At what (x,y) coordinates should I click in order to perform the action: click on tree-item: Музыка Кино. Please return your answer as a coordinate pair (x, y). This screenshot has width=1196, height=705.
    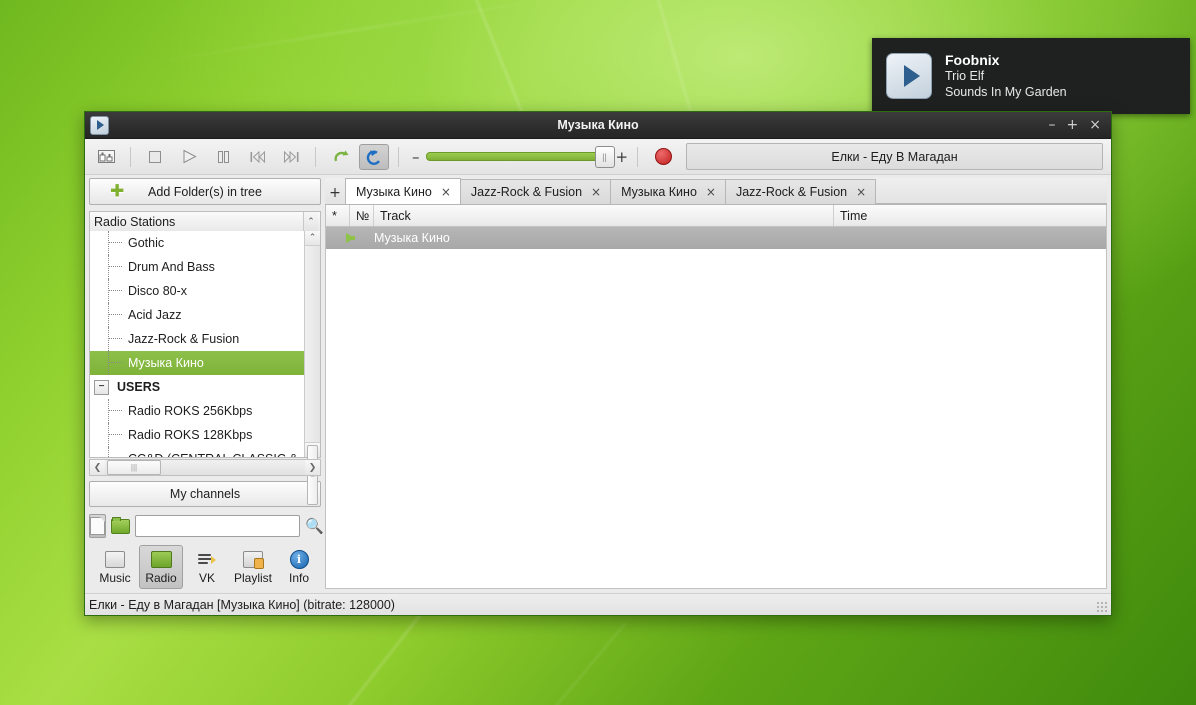
    Looking at the image, I should click on (197, 363).